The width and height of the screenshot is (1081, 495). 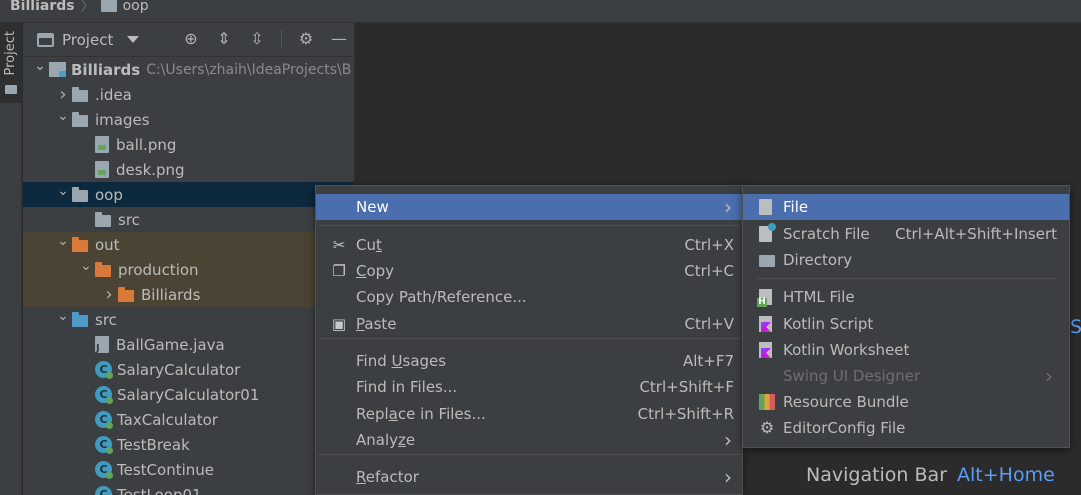 What do you see at coordinates (529, 387) in the screenshot?
I see `menu-item-find-in-files: Find in Files... Ctrl+Shift+F` at bounding box center [529, 387].